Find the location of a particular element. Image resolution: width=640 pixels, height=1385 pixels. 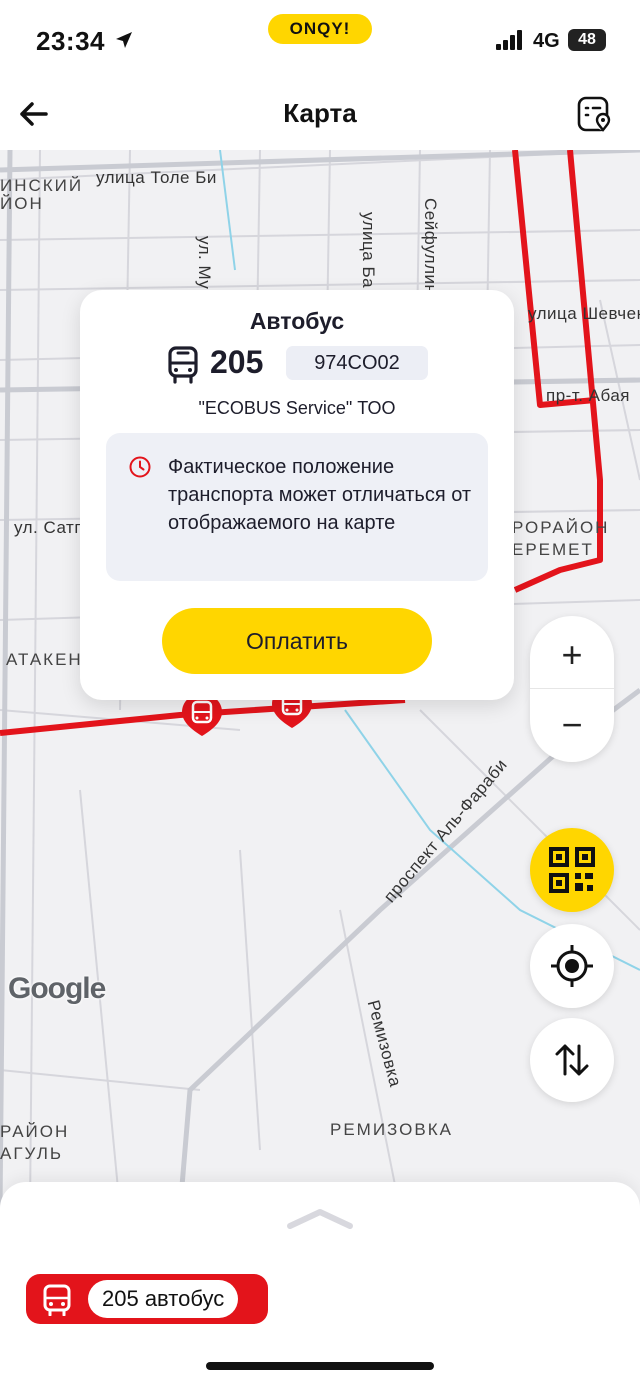

page-title: Карта is located at coordinates (320, 113).